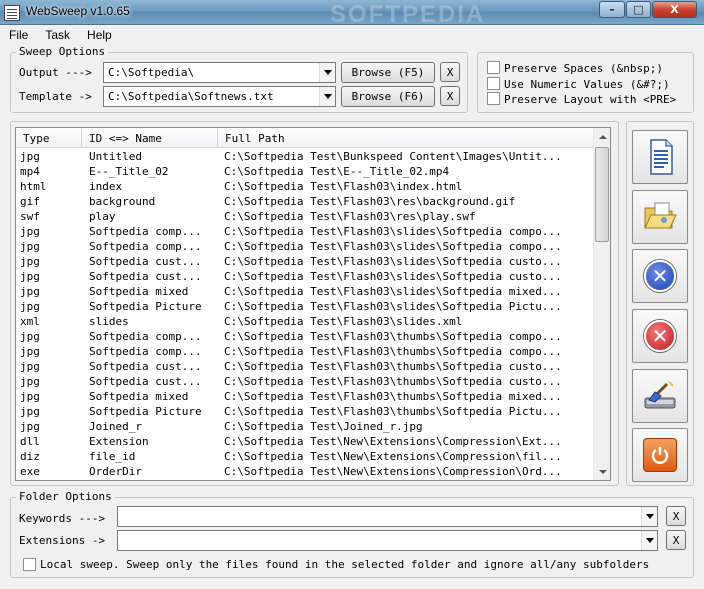 The image size is (704, 589). I want to click on open-folder-button, so click(660, 217).